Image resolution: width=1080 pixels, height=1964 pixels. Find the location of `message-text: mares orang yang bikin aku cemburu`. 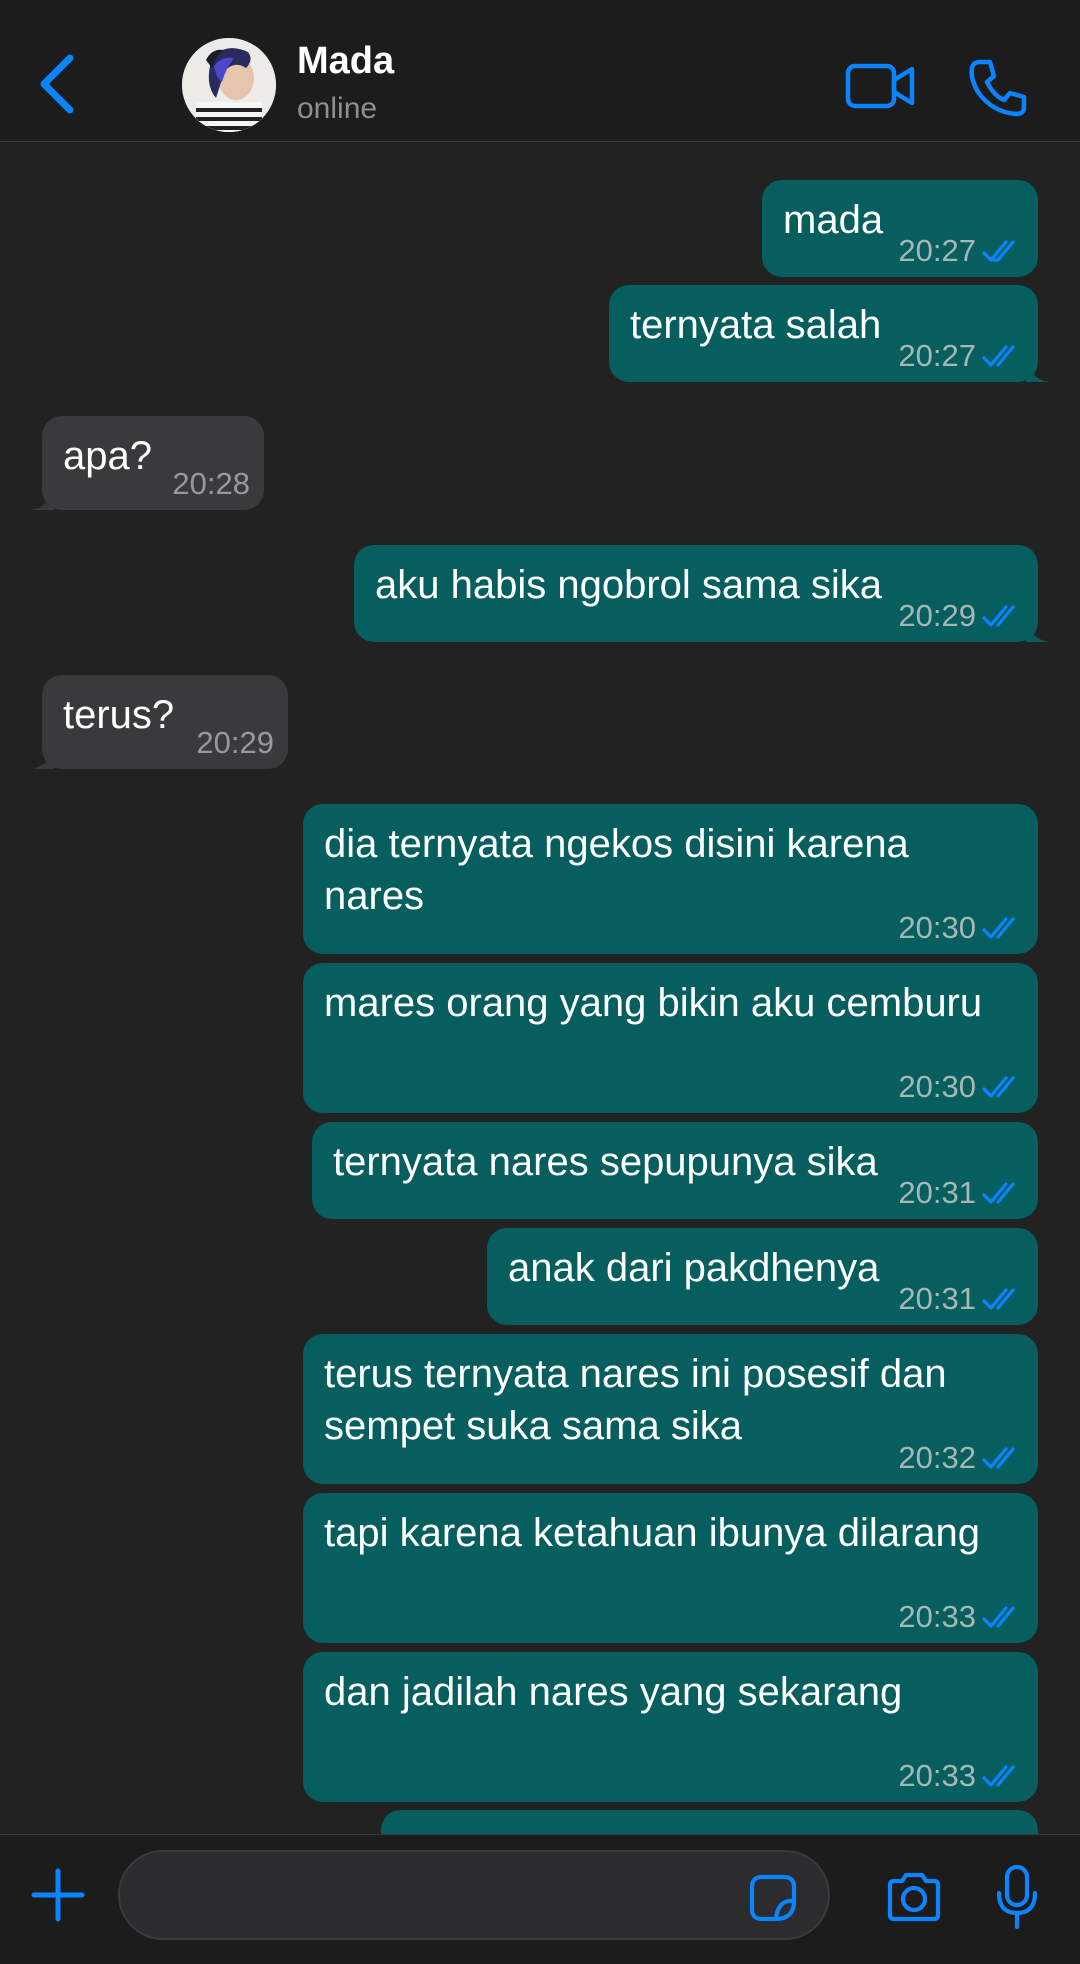

message-text: mares orang yang bikin aku cemburu is located at coordinates (653, 1003).